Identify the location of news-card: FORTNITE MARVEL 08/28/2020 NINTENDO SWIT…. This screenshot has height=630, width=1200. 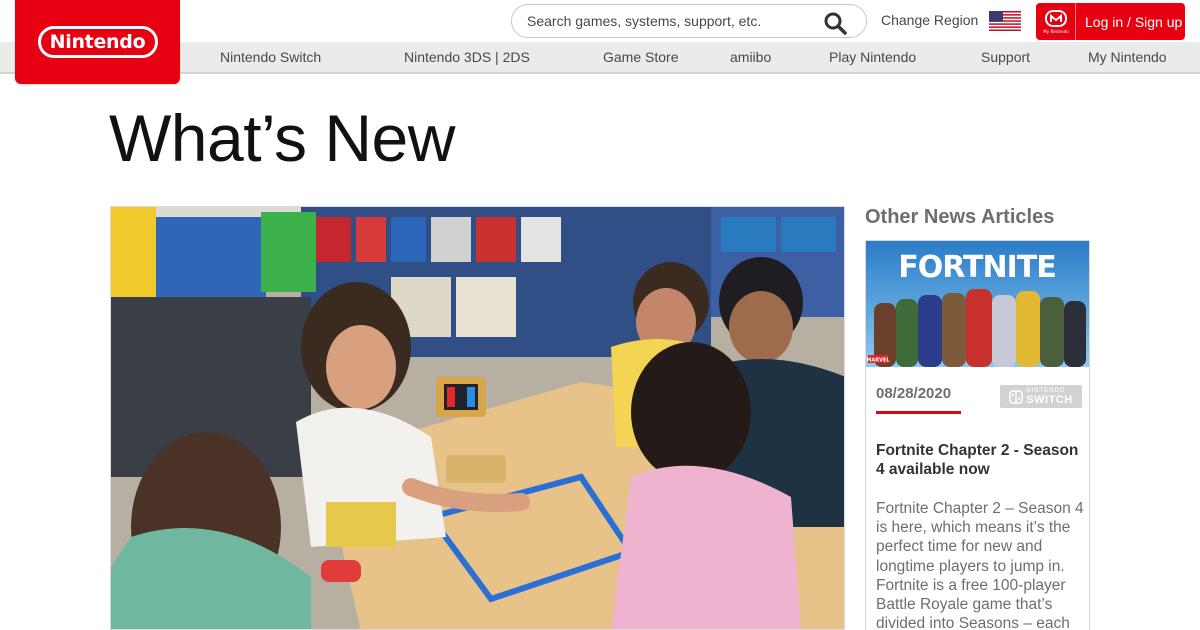
(977, 435).